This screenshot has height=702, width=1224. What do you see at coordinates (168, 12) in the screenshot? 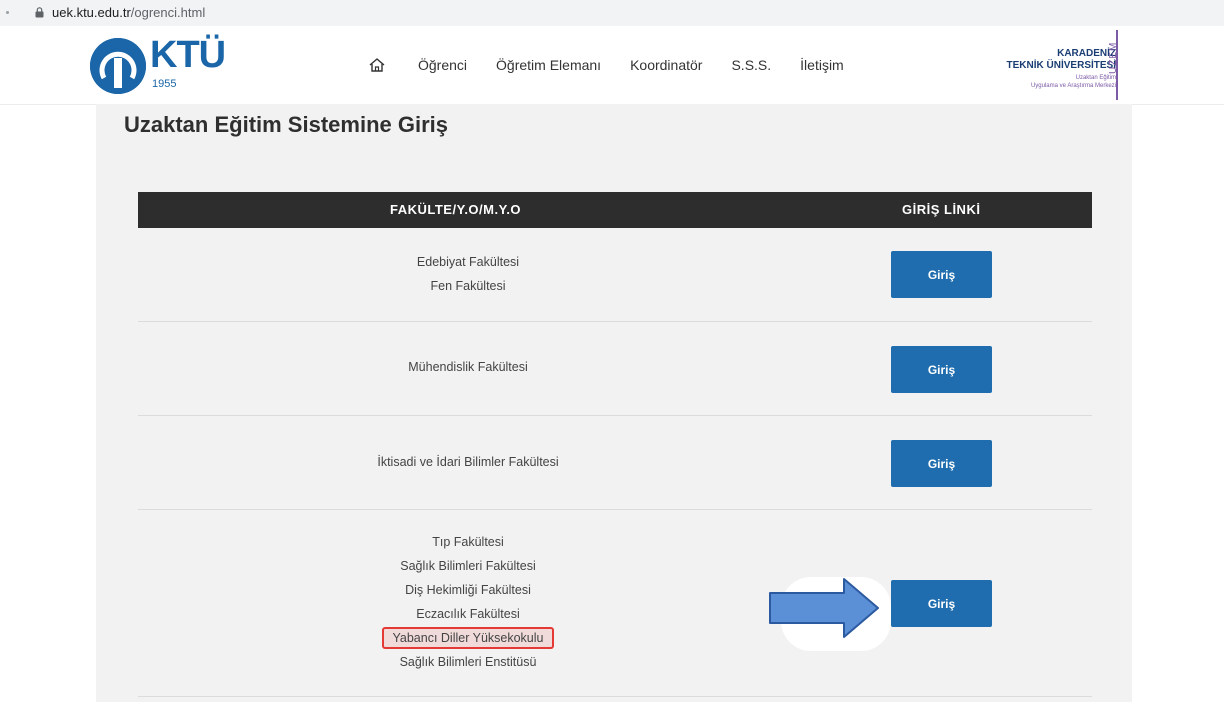
I see `url-path: /ogrenci.html` at bounding box center [168, 12].